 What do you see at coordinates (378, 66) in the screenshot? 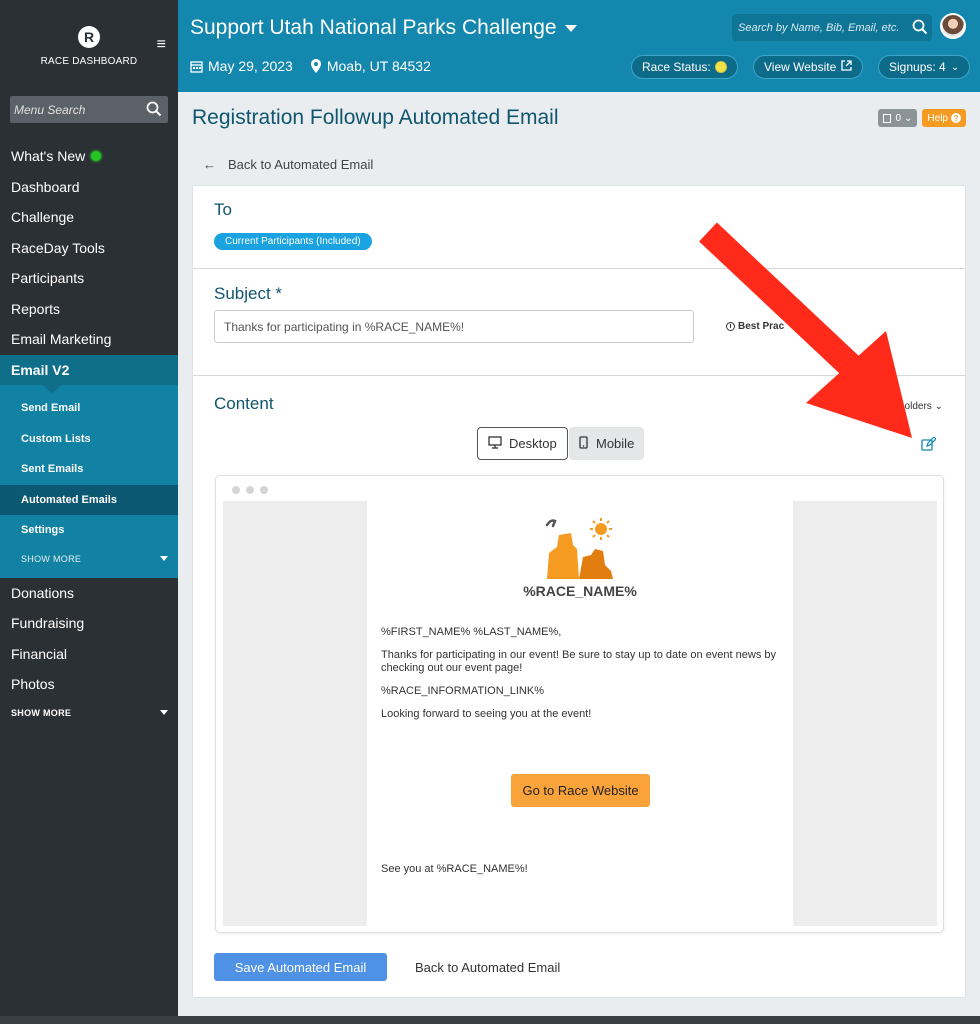
I see `race-location: Moab, UT 84532` at bounding box center [378, 66].